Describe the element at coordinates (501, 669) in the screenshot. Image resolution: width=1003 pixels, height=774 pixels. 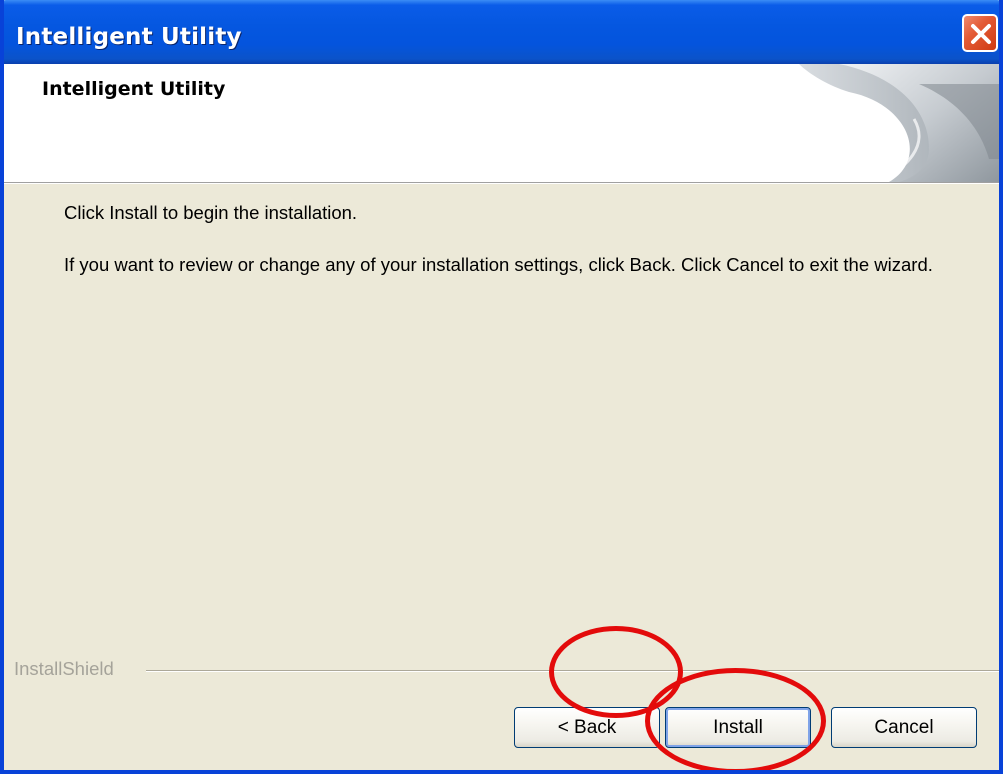
I see `brand-row: InstallShield` at that location.